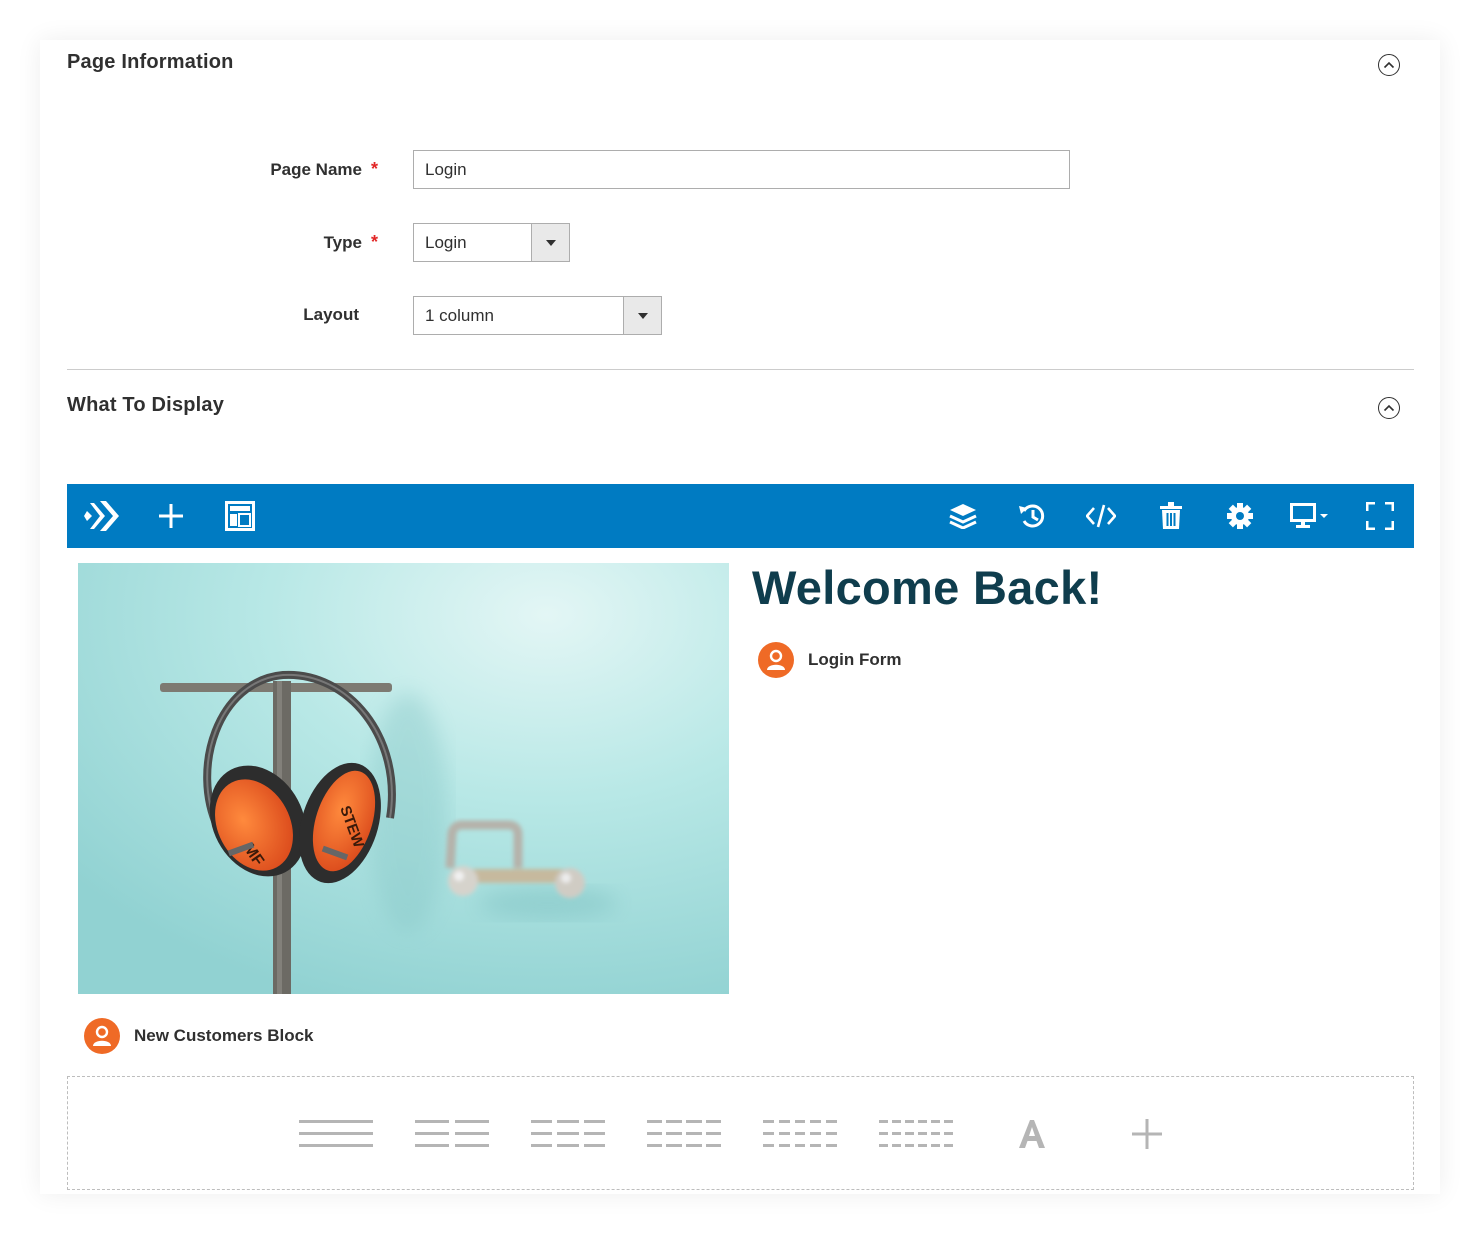 The image size is (1480, 1234). I want to click on type-dropdown-arrow, so click(550, 242).